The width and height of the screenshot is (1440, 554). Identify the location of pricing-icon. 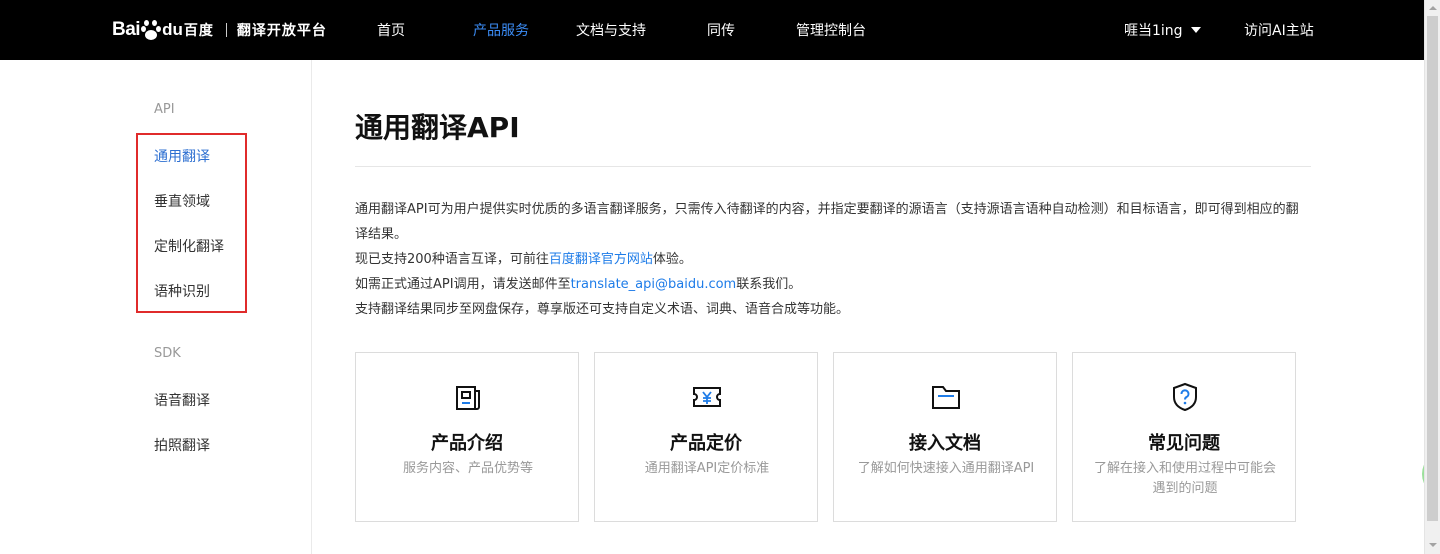
(707, 397).